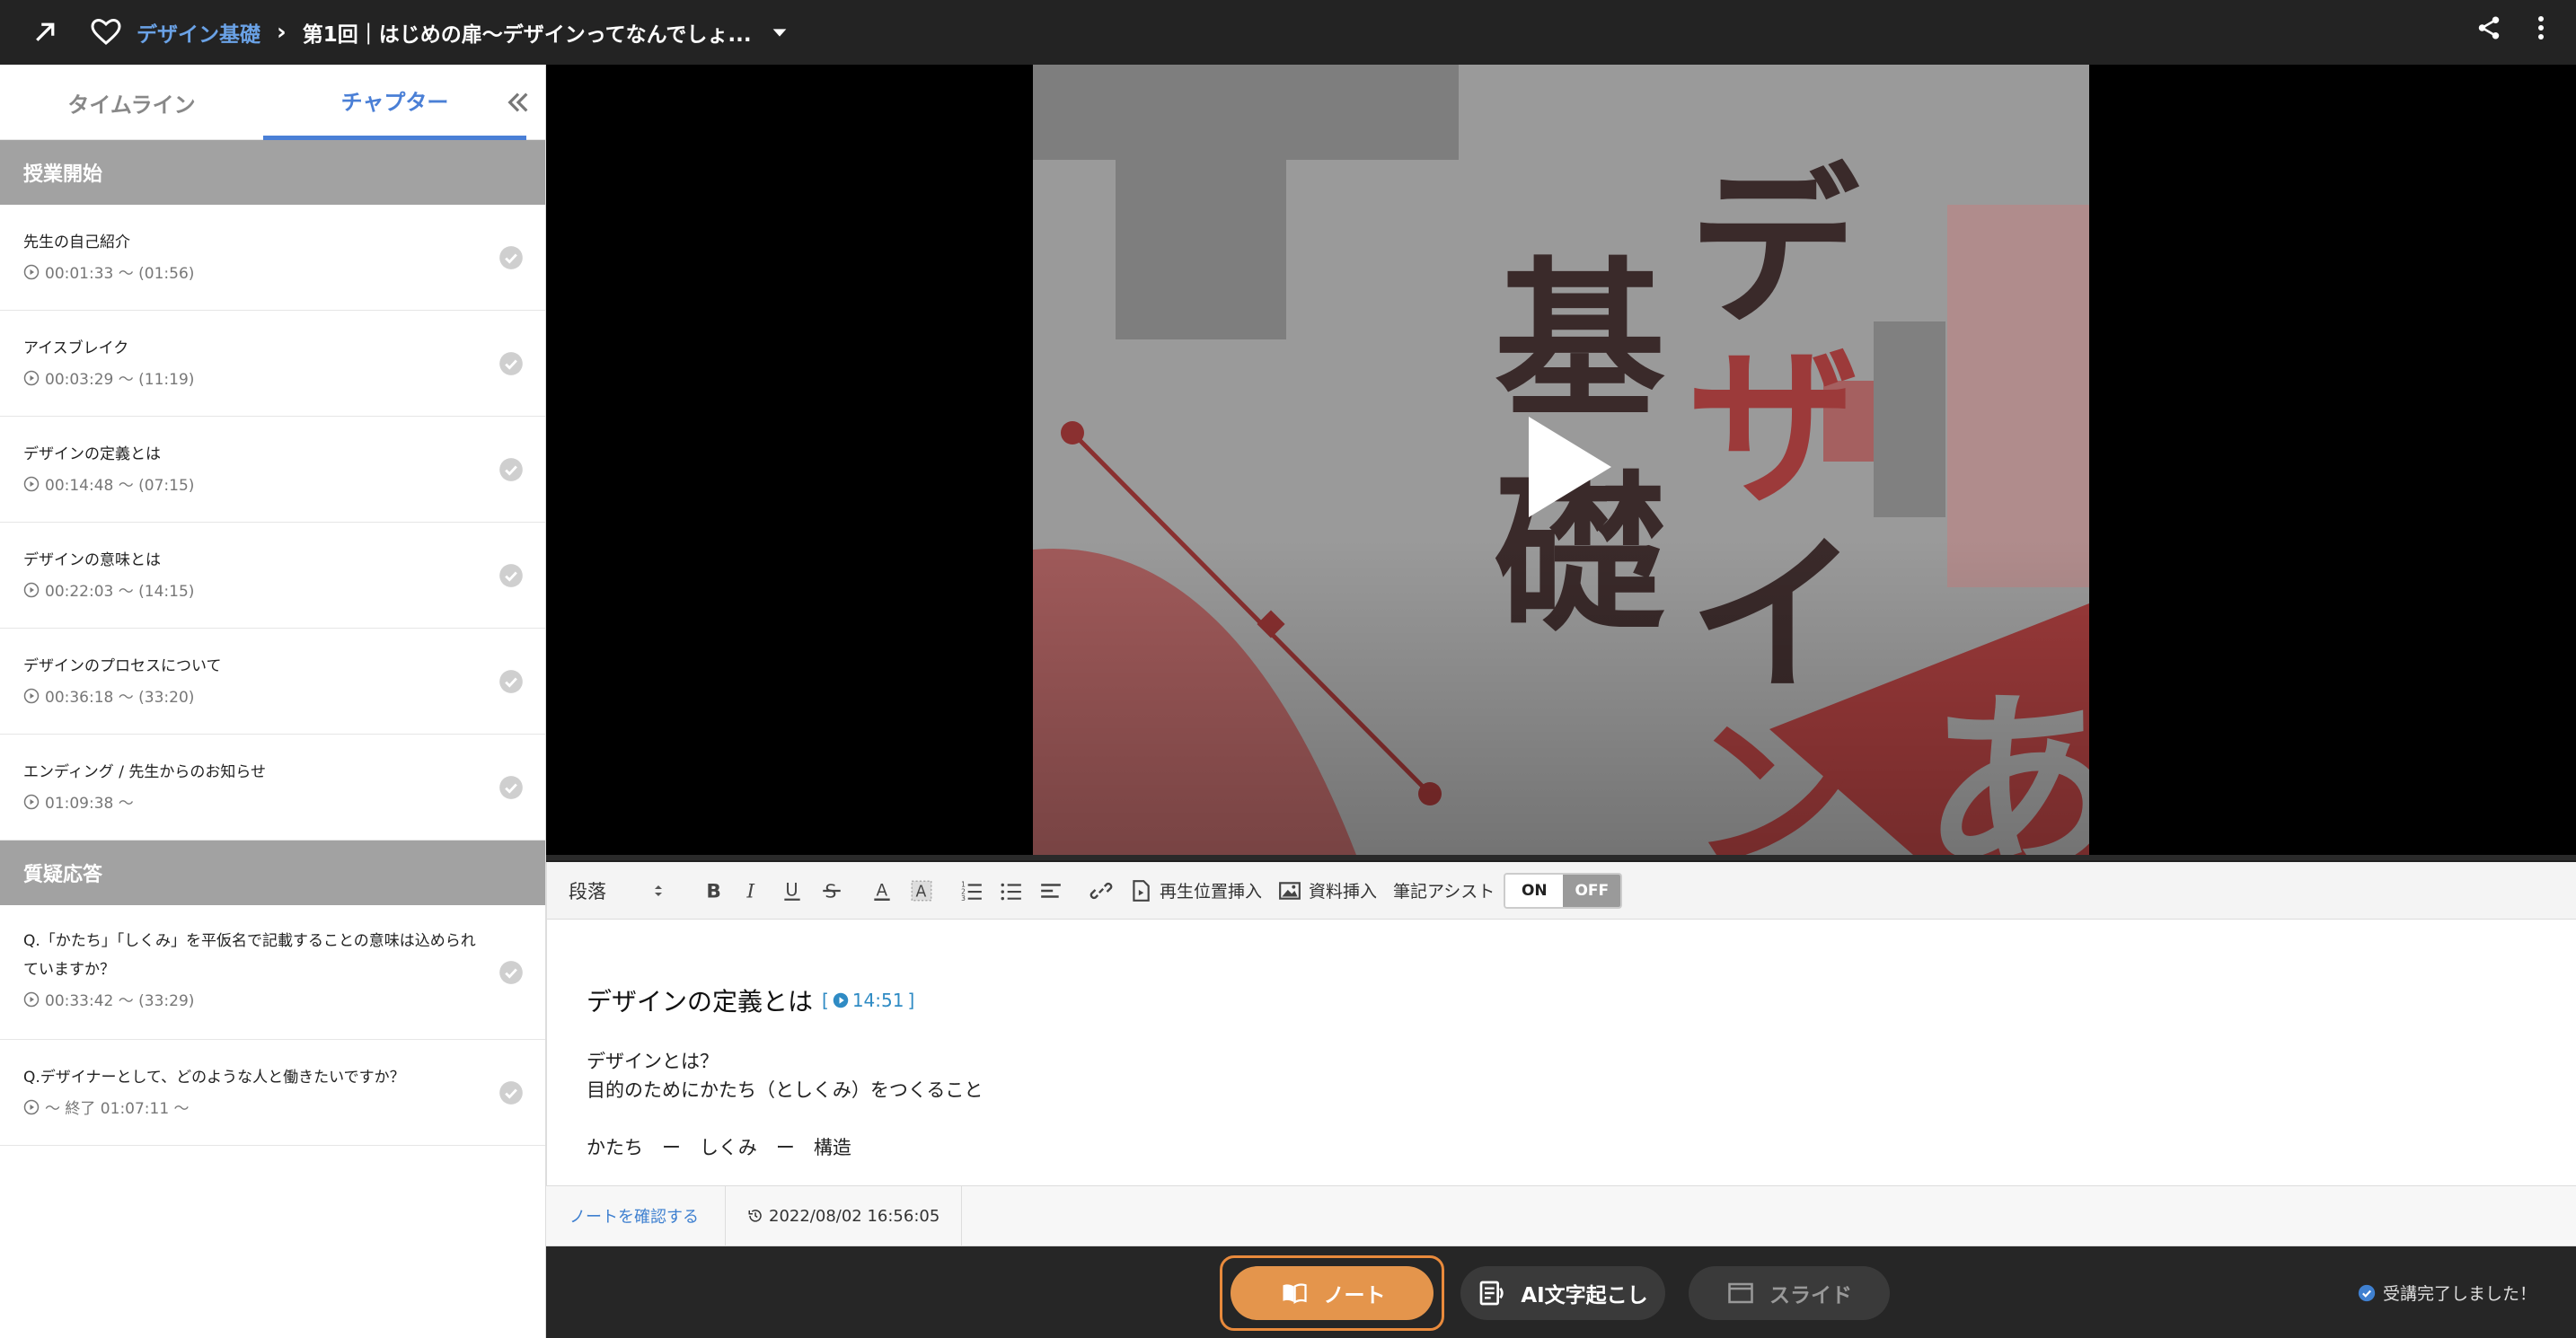 The image size is (2576, 1338). I want to click on chapter-time: 00:14:48 〜 (07:15), so click(120, 486).